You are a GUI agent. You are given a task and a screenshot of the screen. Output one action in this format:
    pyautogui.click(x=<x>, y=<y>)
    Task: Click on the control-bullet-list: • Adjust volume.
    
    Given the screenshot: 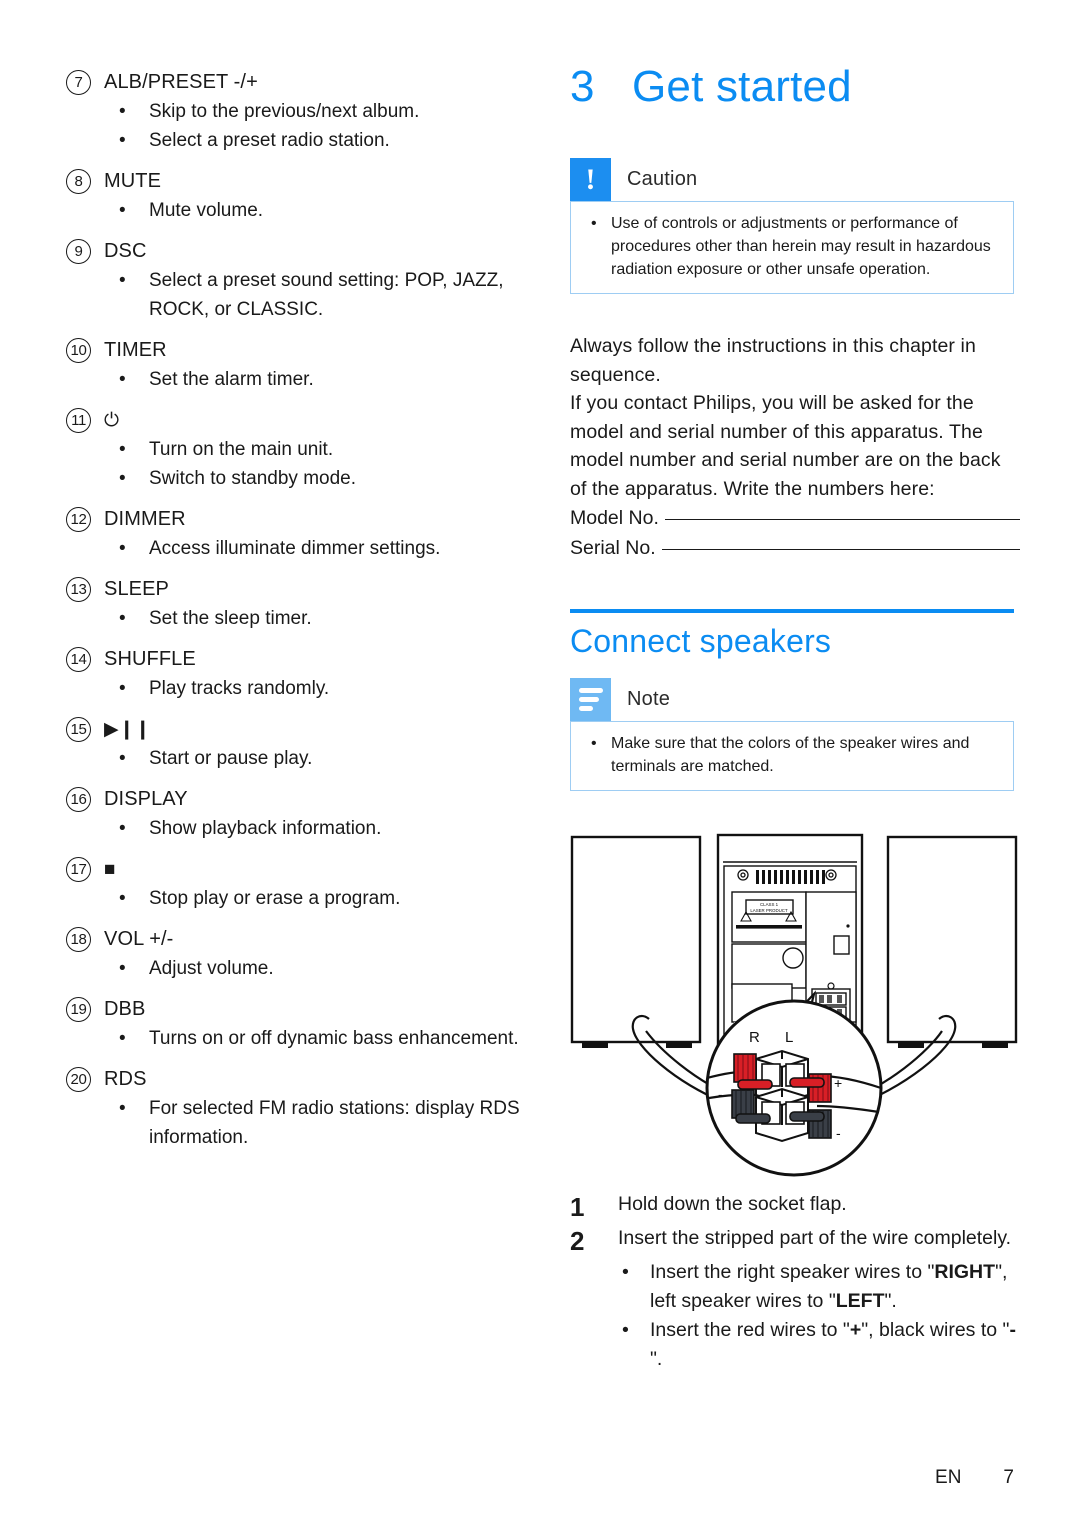 What is the action you would take?
    pyautogui.click(x=301, y=968)
    